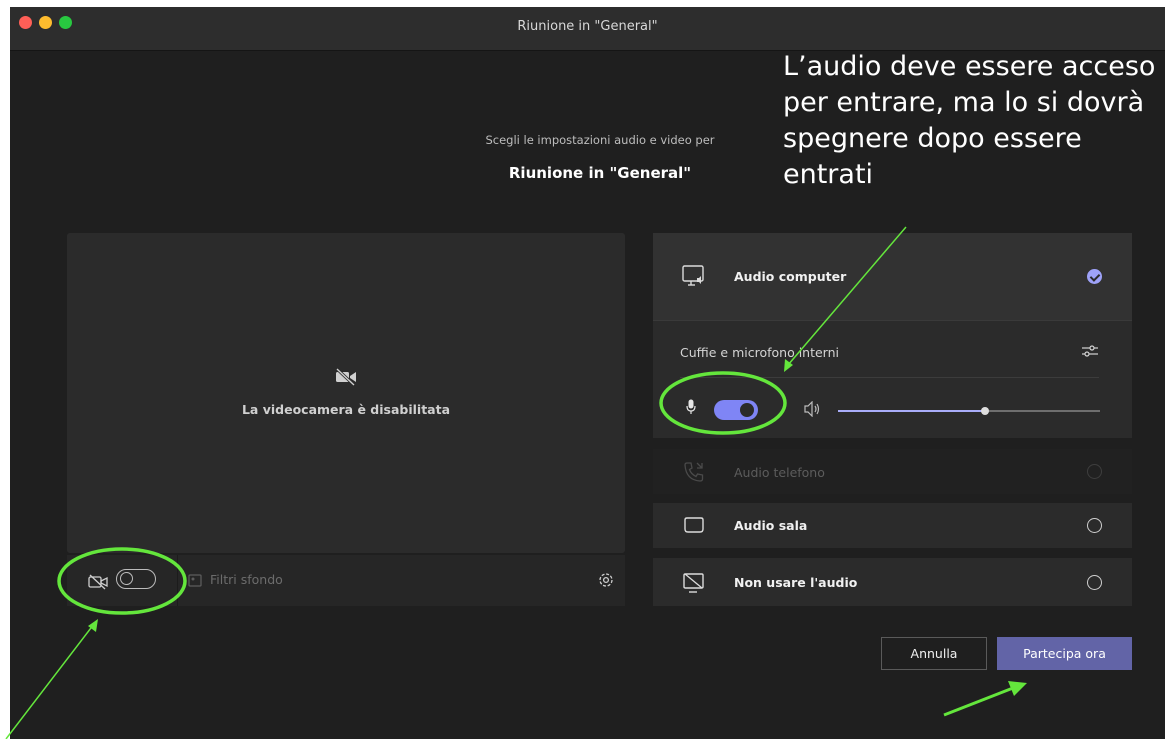 This screenshot has height=739, width=1174. I want to click on join-now-button: Partecipa ora, so click(1064, 653).